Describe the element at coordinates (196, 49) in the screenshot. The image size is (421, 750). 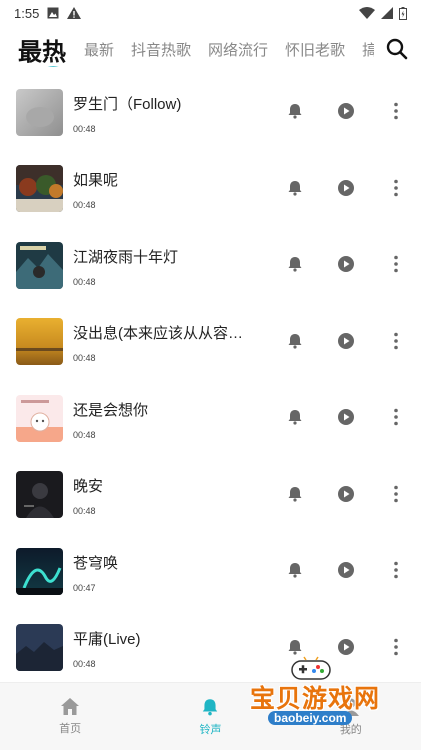
I see `category-tabs-scroller: 最热 最新 抖音热歌 网络流行 怀旧老歌 搞笑` at that location.